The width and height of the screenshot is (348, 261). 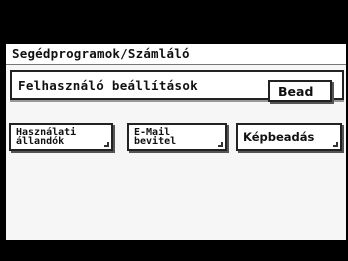 I want to click on bead-button-label: Bead, so click(x=296, y=91).